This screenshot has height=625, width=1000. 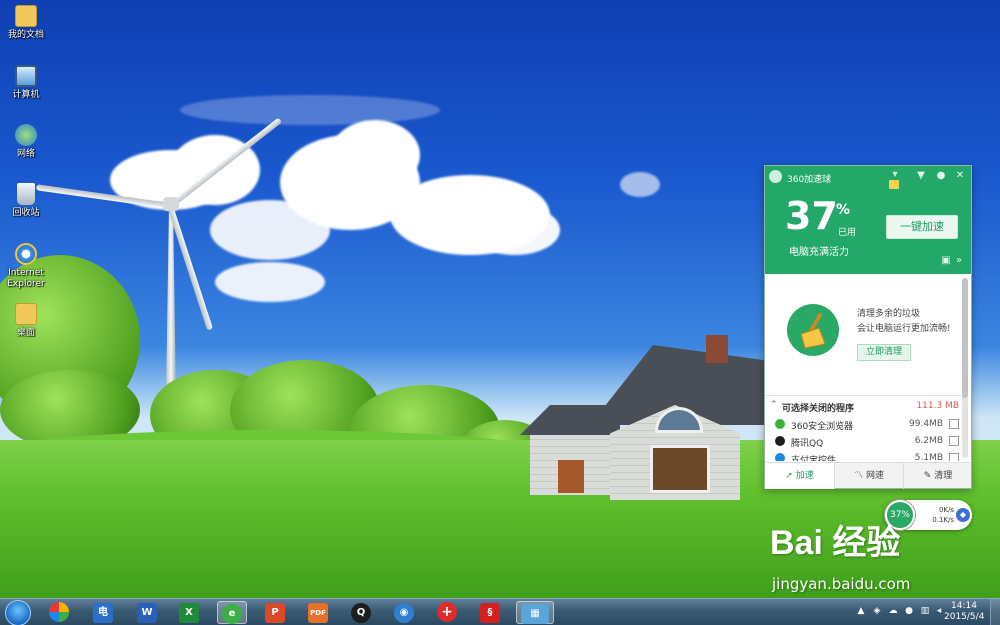 I want to click on taskbar-desktop-preview: ▦, so click(x=535, y=612).